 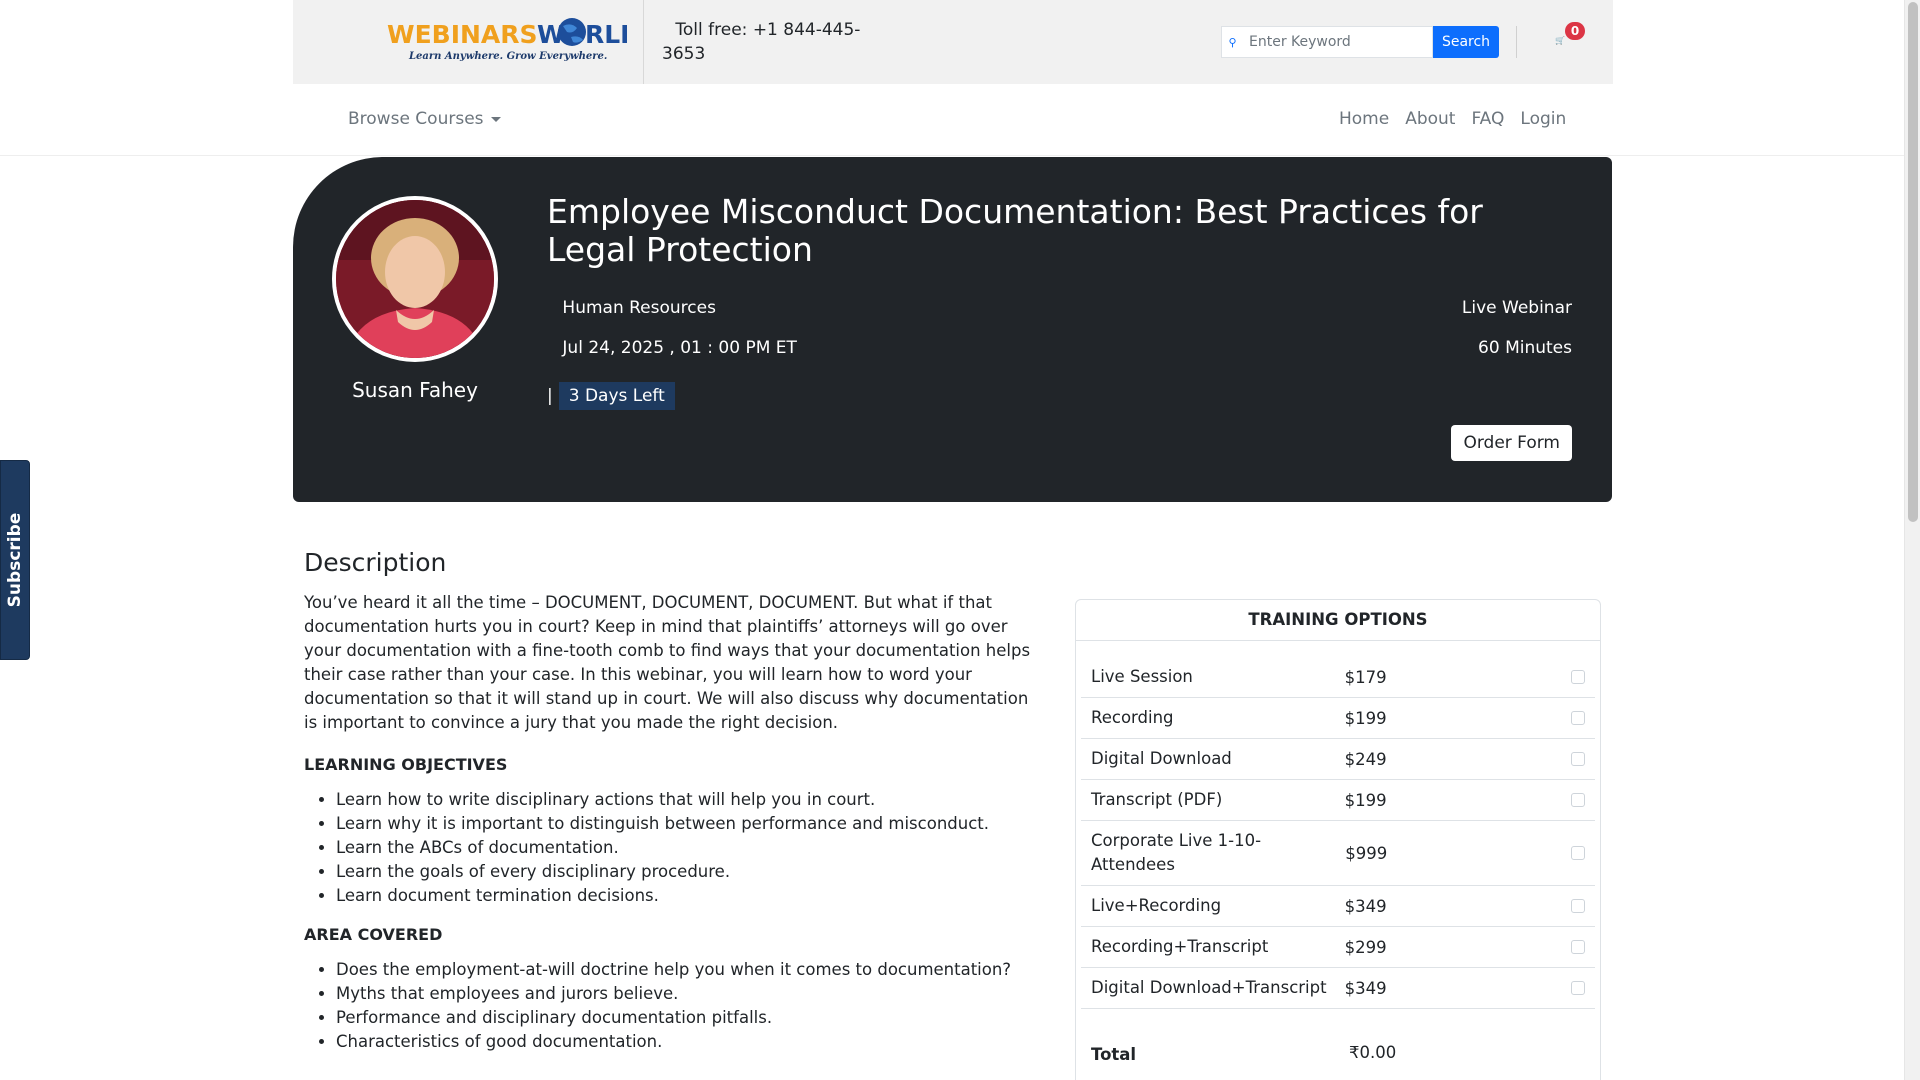 I want to click on cart-count-badge: 0, so click(x=1575, y=31).